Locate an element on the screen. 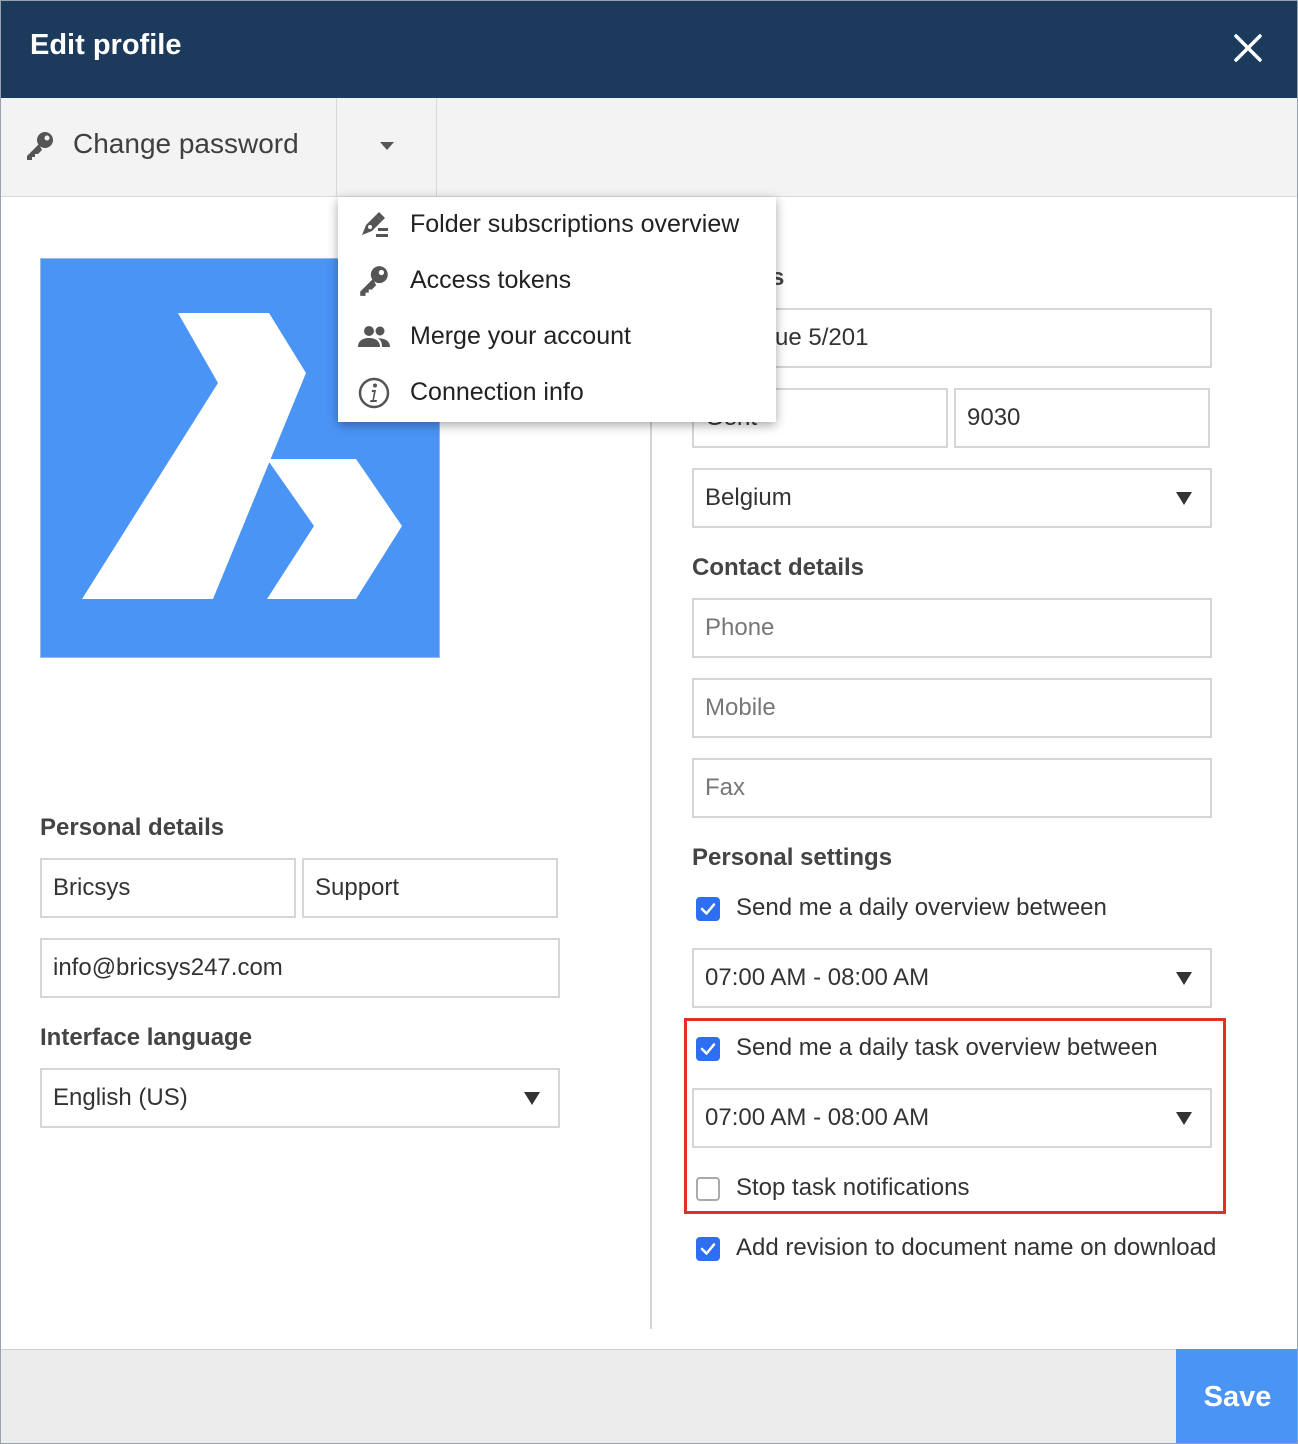 Image resolution: width=1298 pixels, height=1444 pixels. daily-overview-checkbox is located at coordinates (708, 909).